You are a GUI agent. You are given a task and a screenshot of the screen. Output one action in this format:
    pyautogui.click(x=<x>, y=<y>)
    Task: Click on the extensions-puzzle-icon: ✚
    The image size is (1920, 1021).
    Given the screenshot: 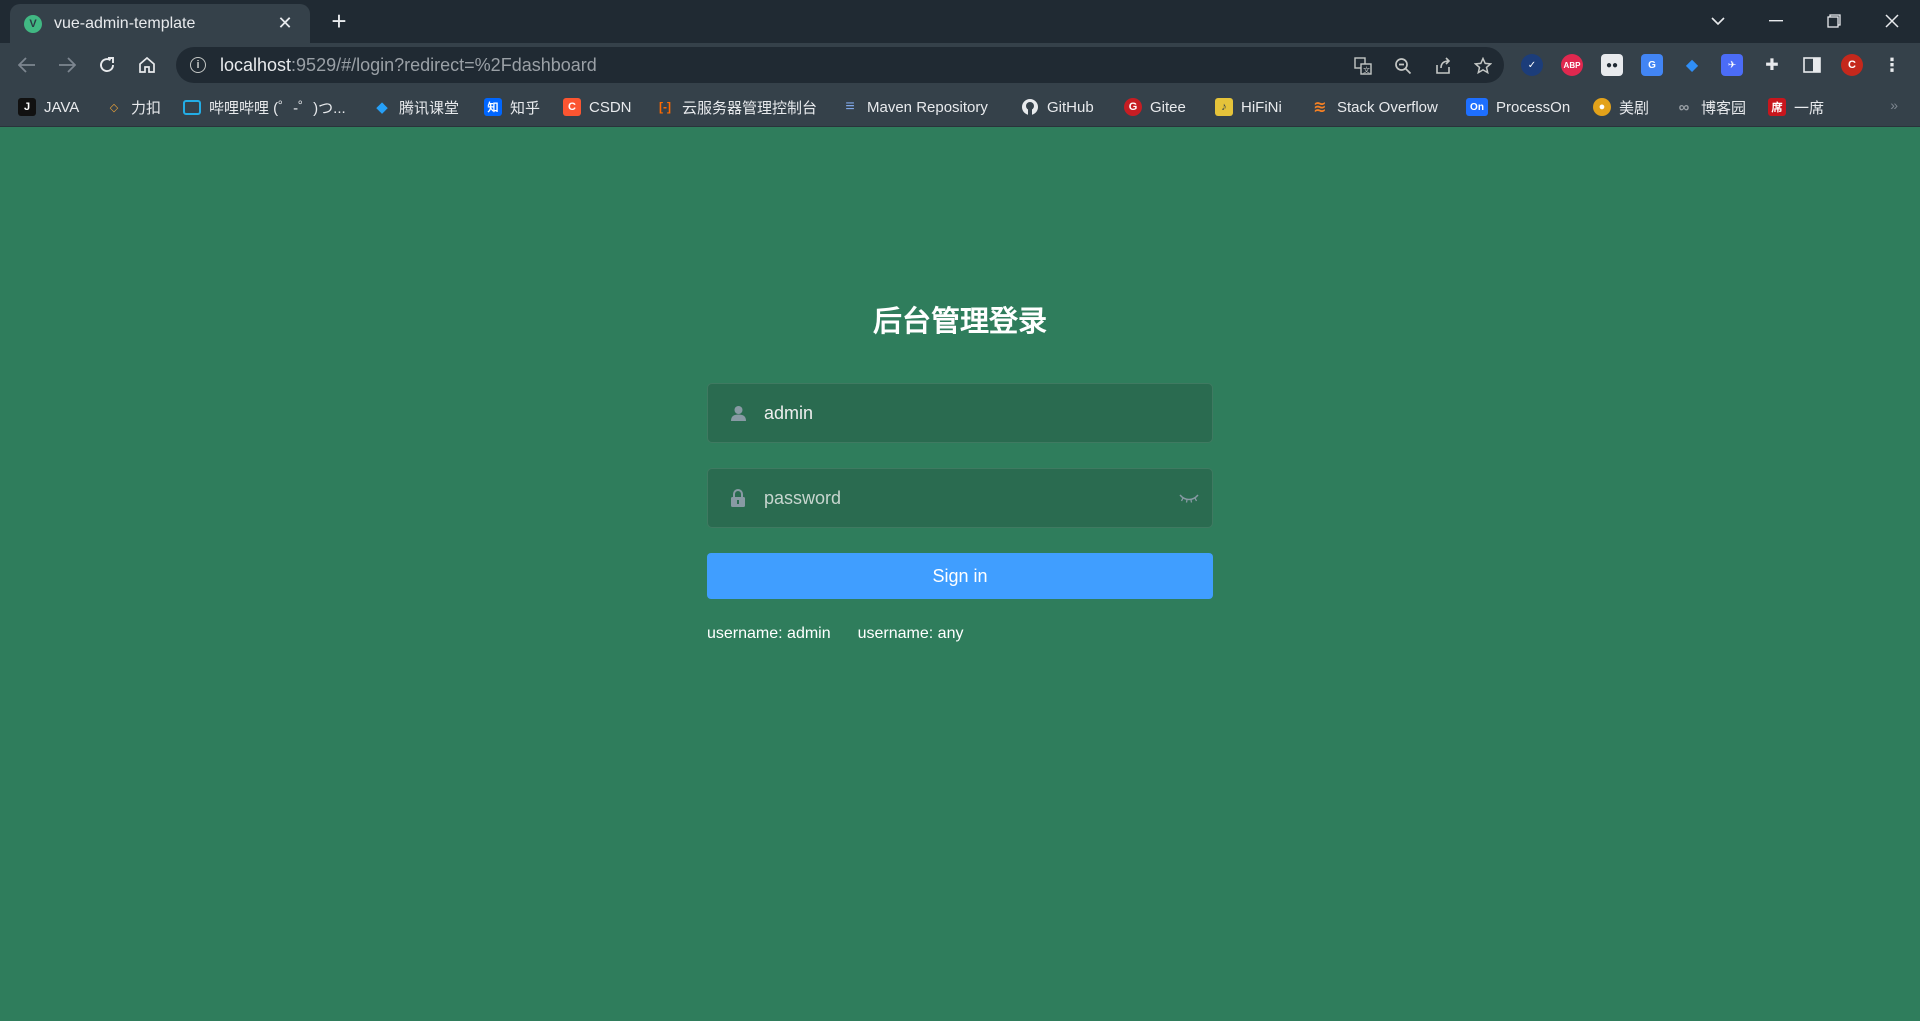 What is the action you would take?
    pyautogui.click(x=1772, y=65)
    